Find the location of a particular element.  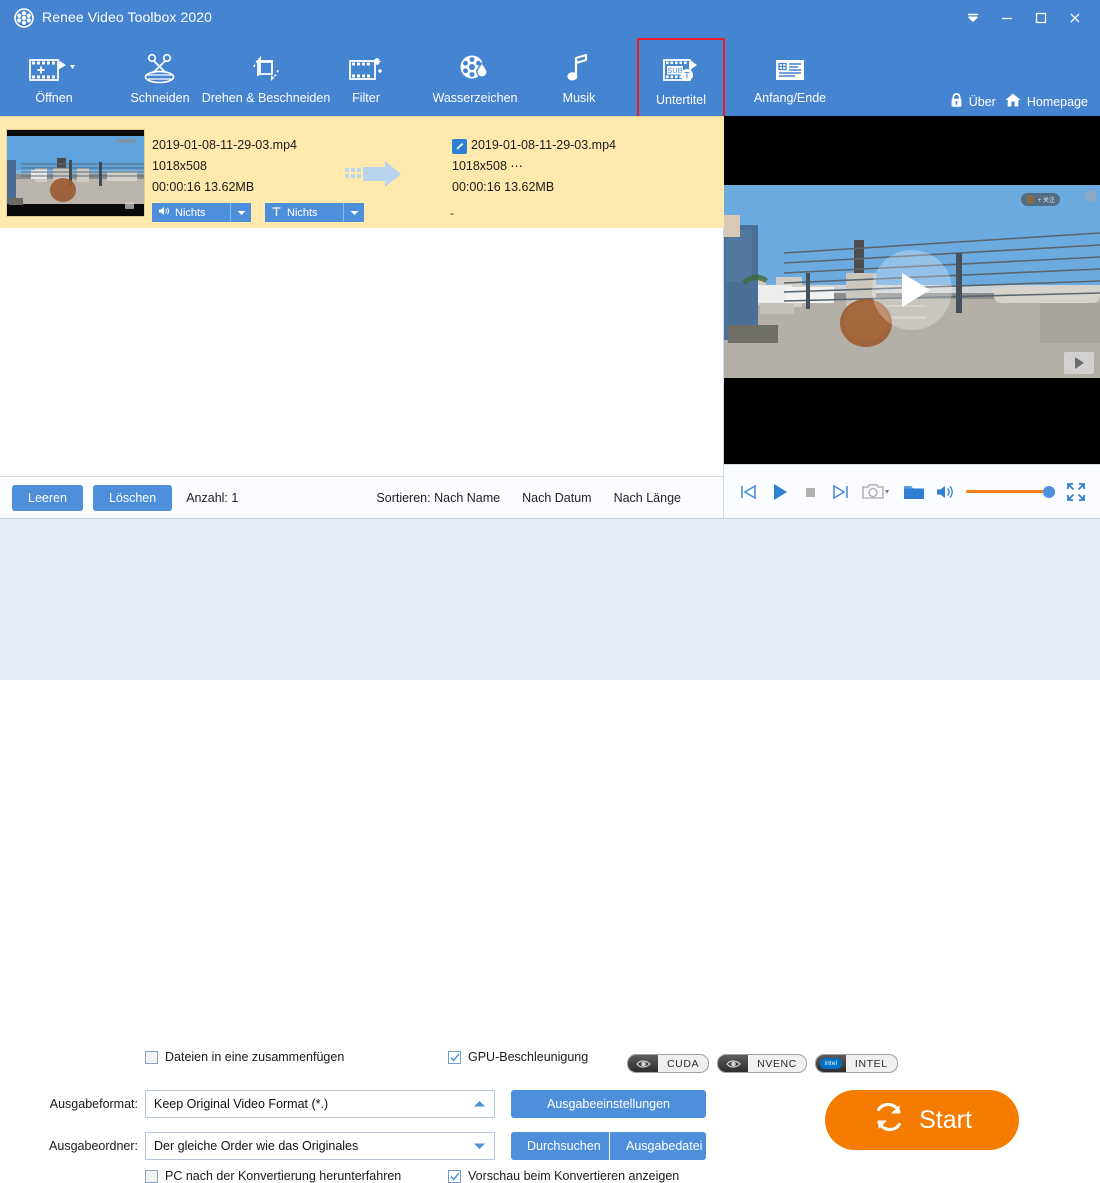

output-folder-label: Ausgabeordner: is located at coordinates (93, 1146).